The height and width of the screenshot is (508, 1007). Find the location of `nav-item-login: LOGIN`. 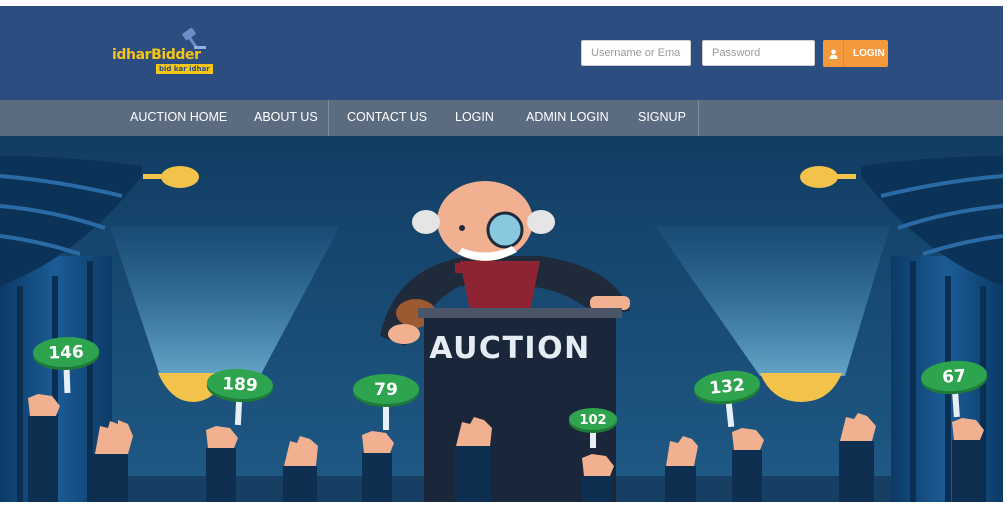

nav-item-login: LOGIN is located at coordinates (474, 118).